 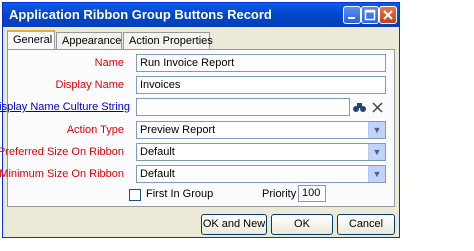 What do you see at coordinates (352, 15) in the screenshot?
I see `minimize-icon` at bounding box center [352, 15].